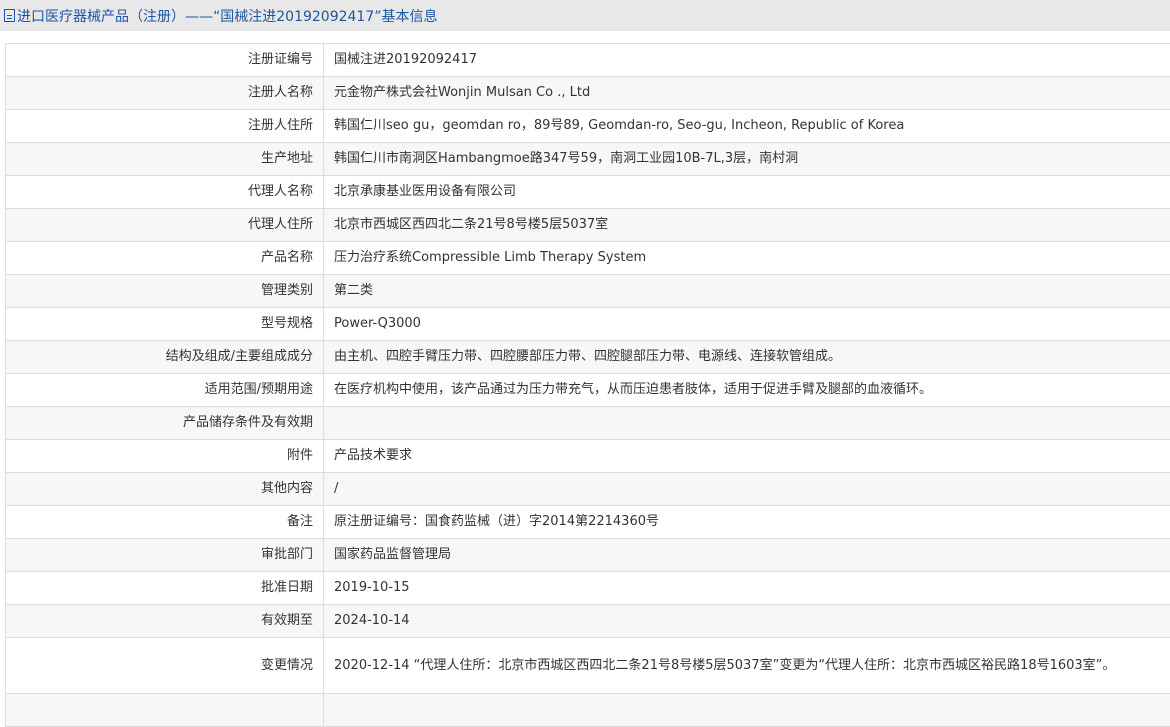 The height and width of the screenshot is (727, 1170). Describe the element at coordinates (747, 357) in the screenshot. I see `field-value: 由主机、四腔手臂压力带、四腔腰部压力带、四腔腿部压力带、电源线、连接软管组成。` at that location.